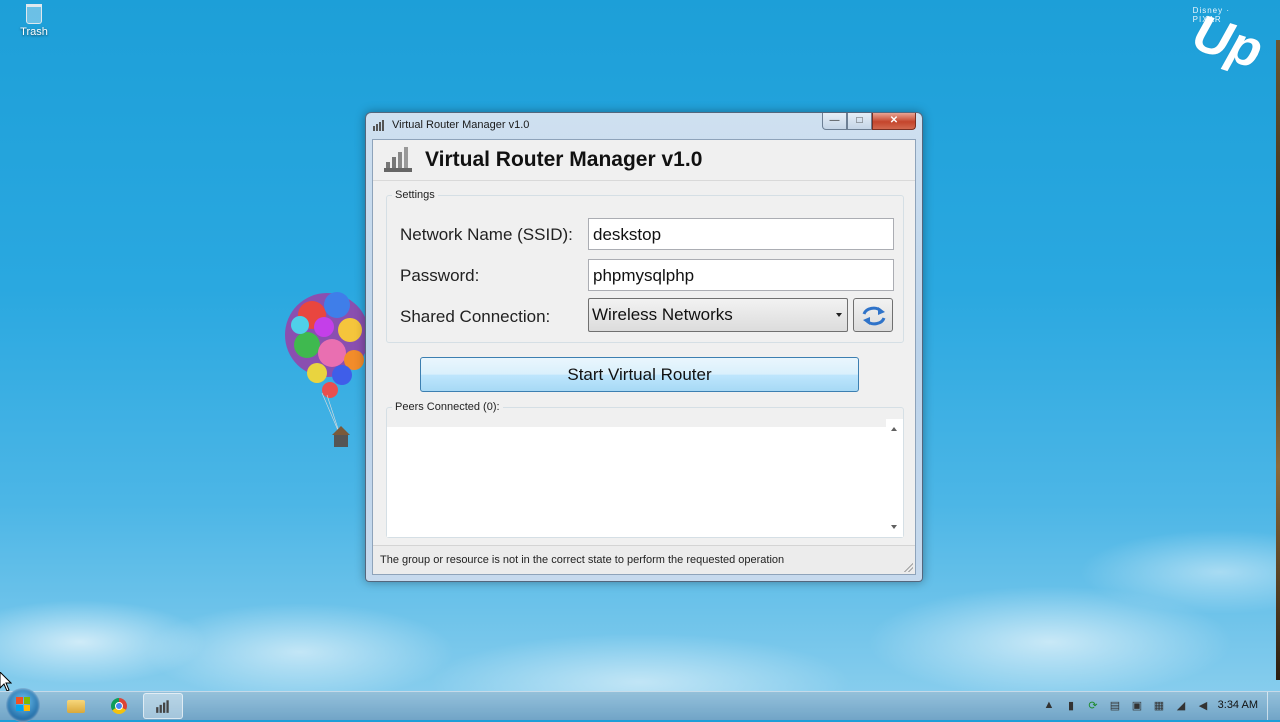  Describe the element at coordinates (662, 314) in the screenshot. I see `shared-connection-value: Wireless Networks` at that location.